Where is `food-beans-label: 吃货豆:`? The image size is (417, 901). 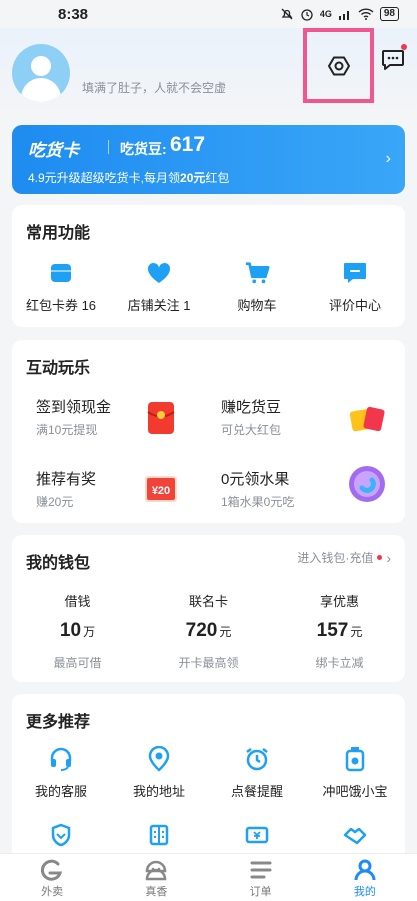 food-beans-label: 吃货豆: is located at coordinates (143, 149).